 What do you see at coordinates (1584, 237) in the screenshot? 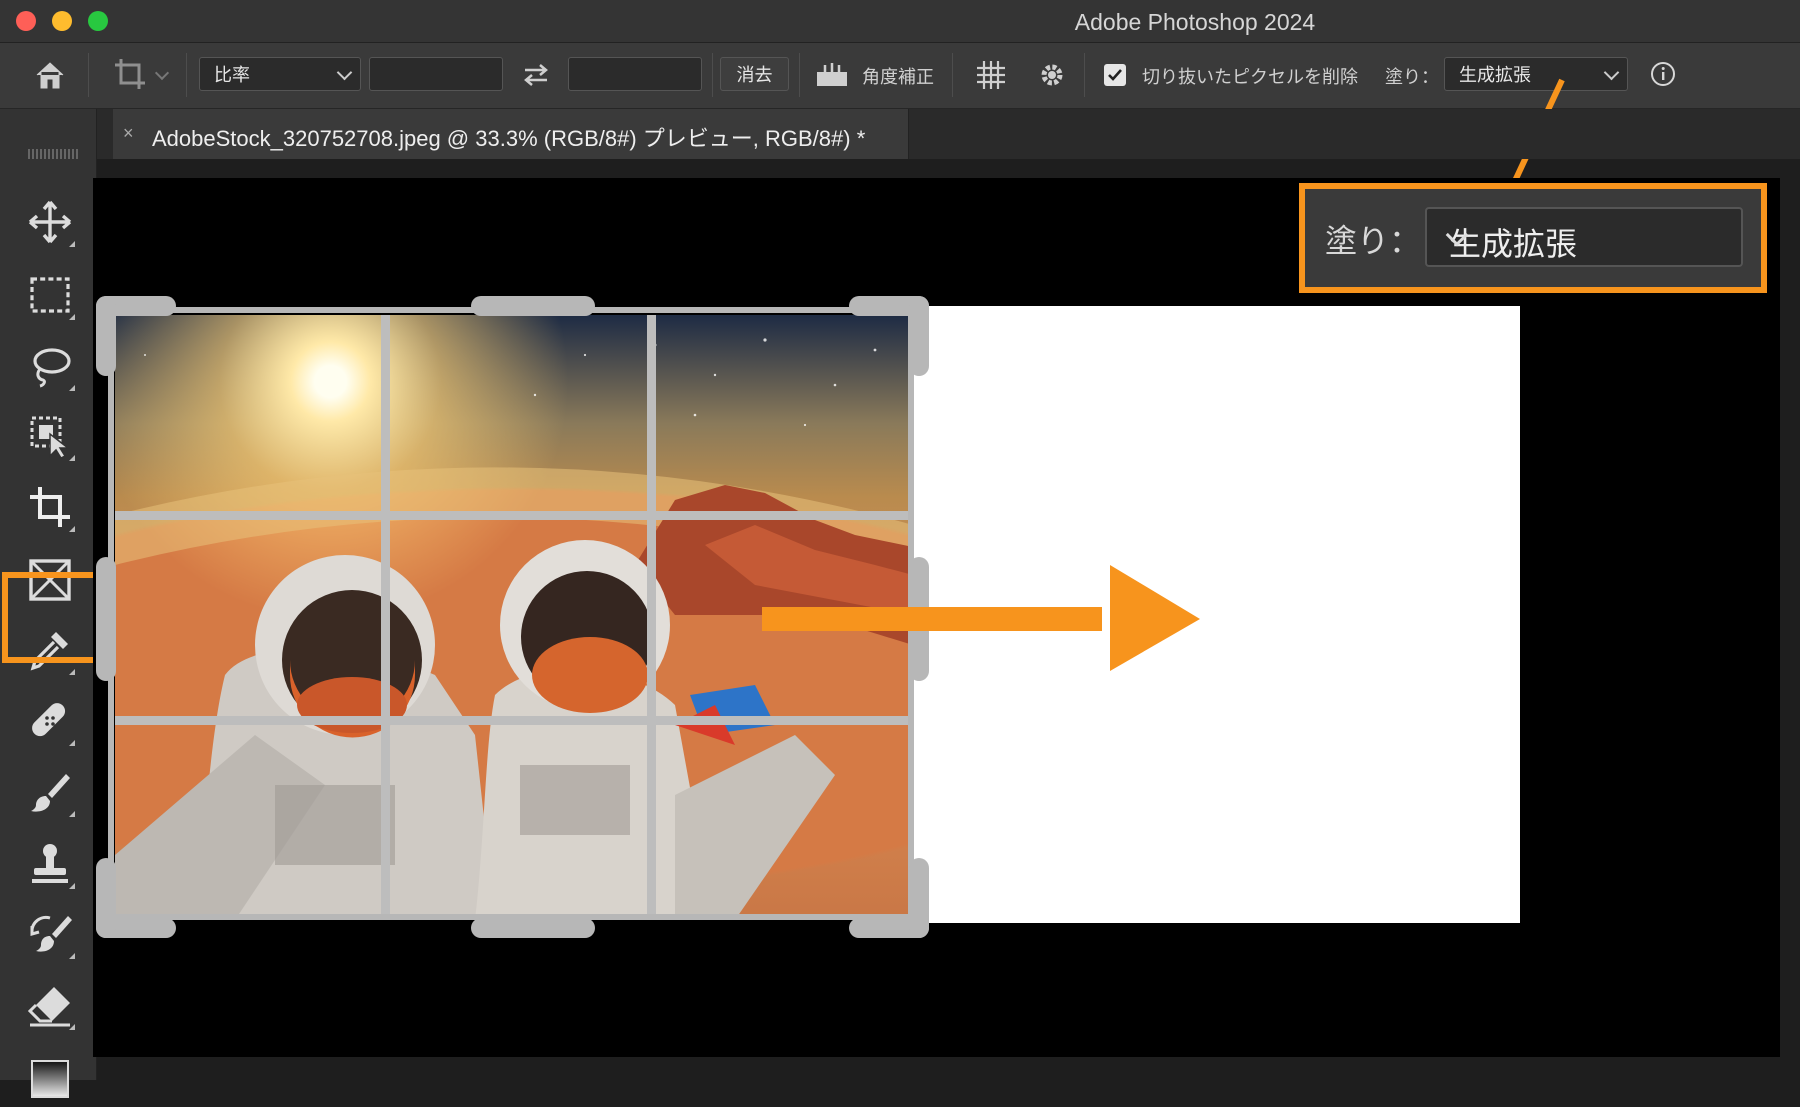
I see `callout-fill-select: 生成拡張` at bounding box center [1584, 237].